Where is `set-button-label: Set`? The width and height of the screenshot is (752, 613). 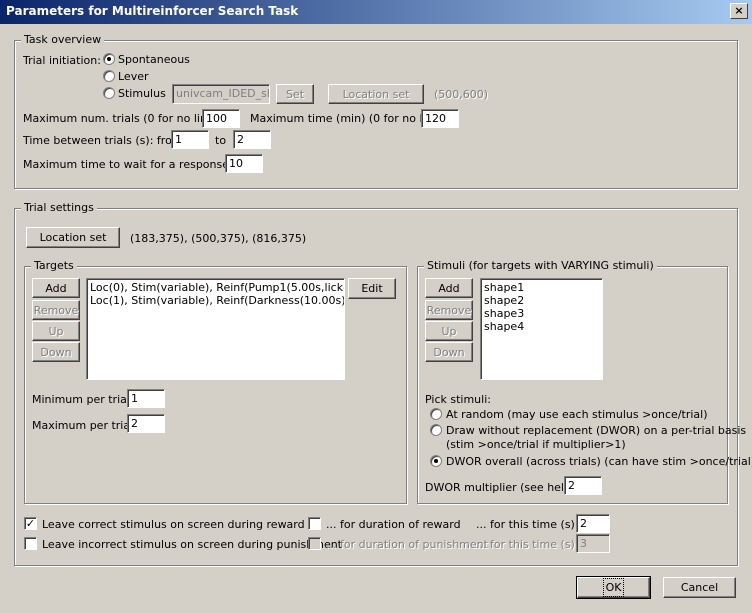
set-button-label: Set is located at coordinates (295, 94).